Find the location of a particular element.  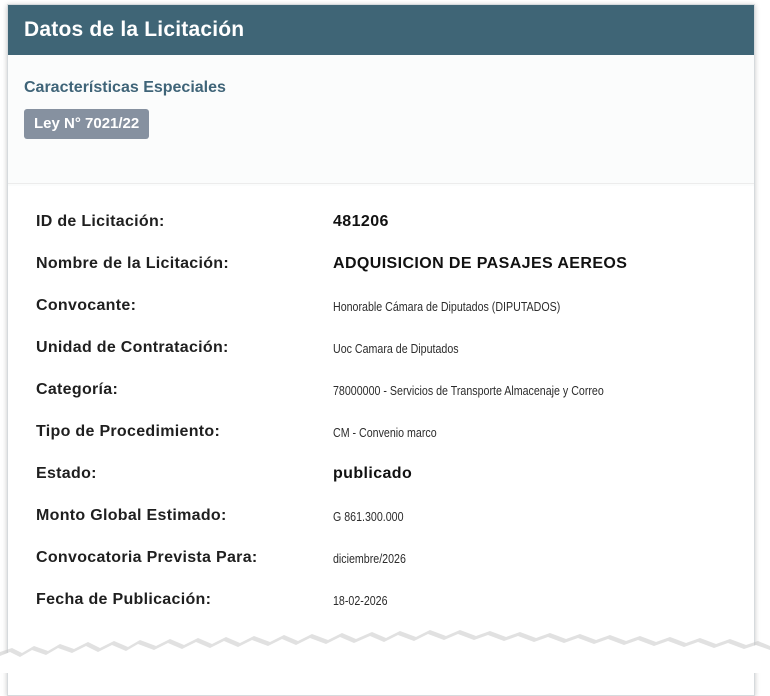

detail-label: Nombre de la Licitación: is located at coordinates (133, 263).